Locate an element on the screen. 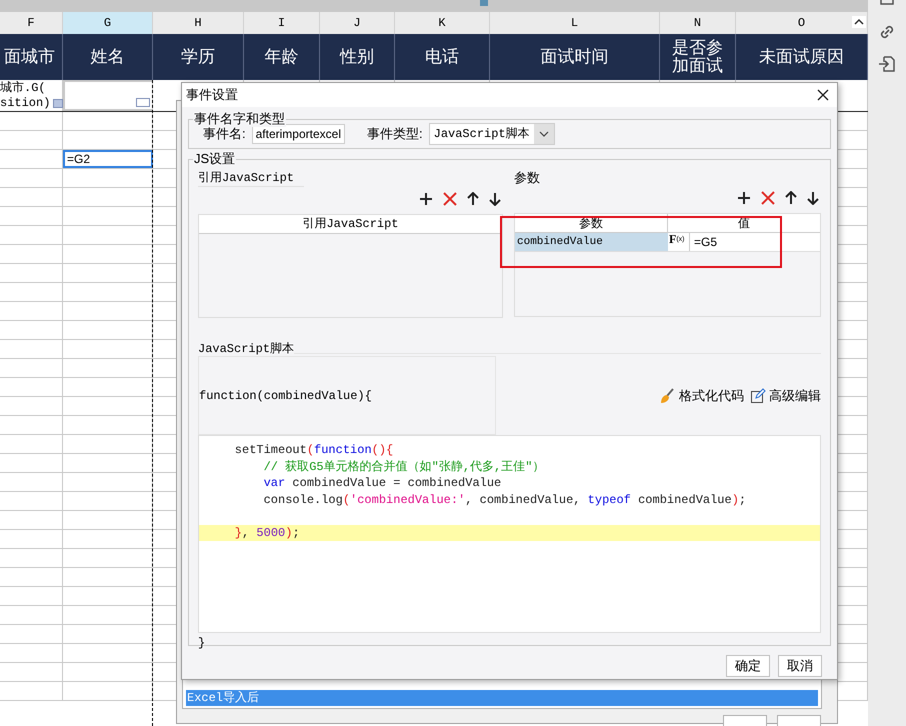 The width and height of the screenshot is (906, 726). column-header: 引用JavaScript is located at coordinates (350, 224).